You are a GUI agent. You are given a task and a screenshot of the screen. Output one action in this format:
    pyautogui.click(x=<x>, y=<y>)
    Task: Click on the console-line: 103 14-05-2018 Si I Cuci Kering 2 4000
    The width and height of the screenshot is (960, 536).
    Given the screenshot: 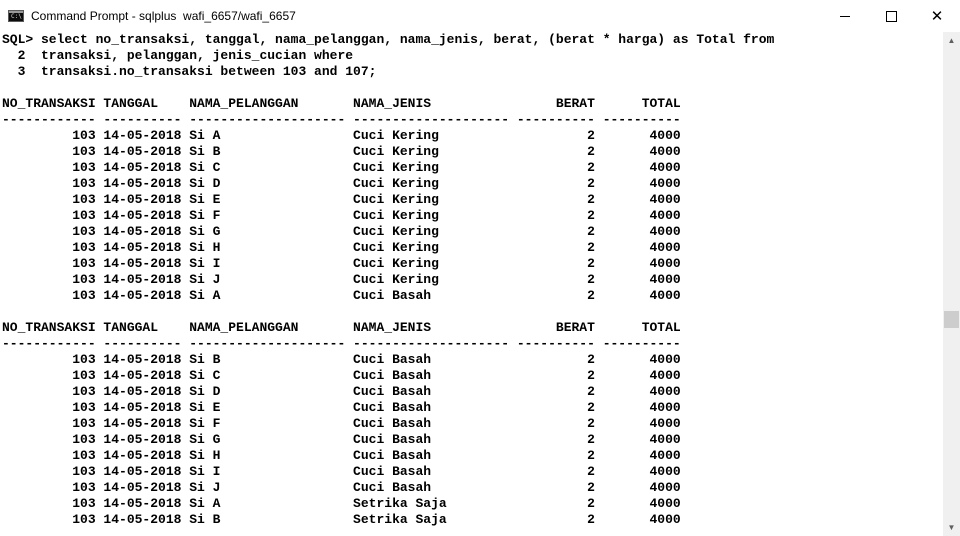 What is the action you would take?
    pyautogui.click(x=341, y=263)
    